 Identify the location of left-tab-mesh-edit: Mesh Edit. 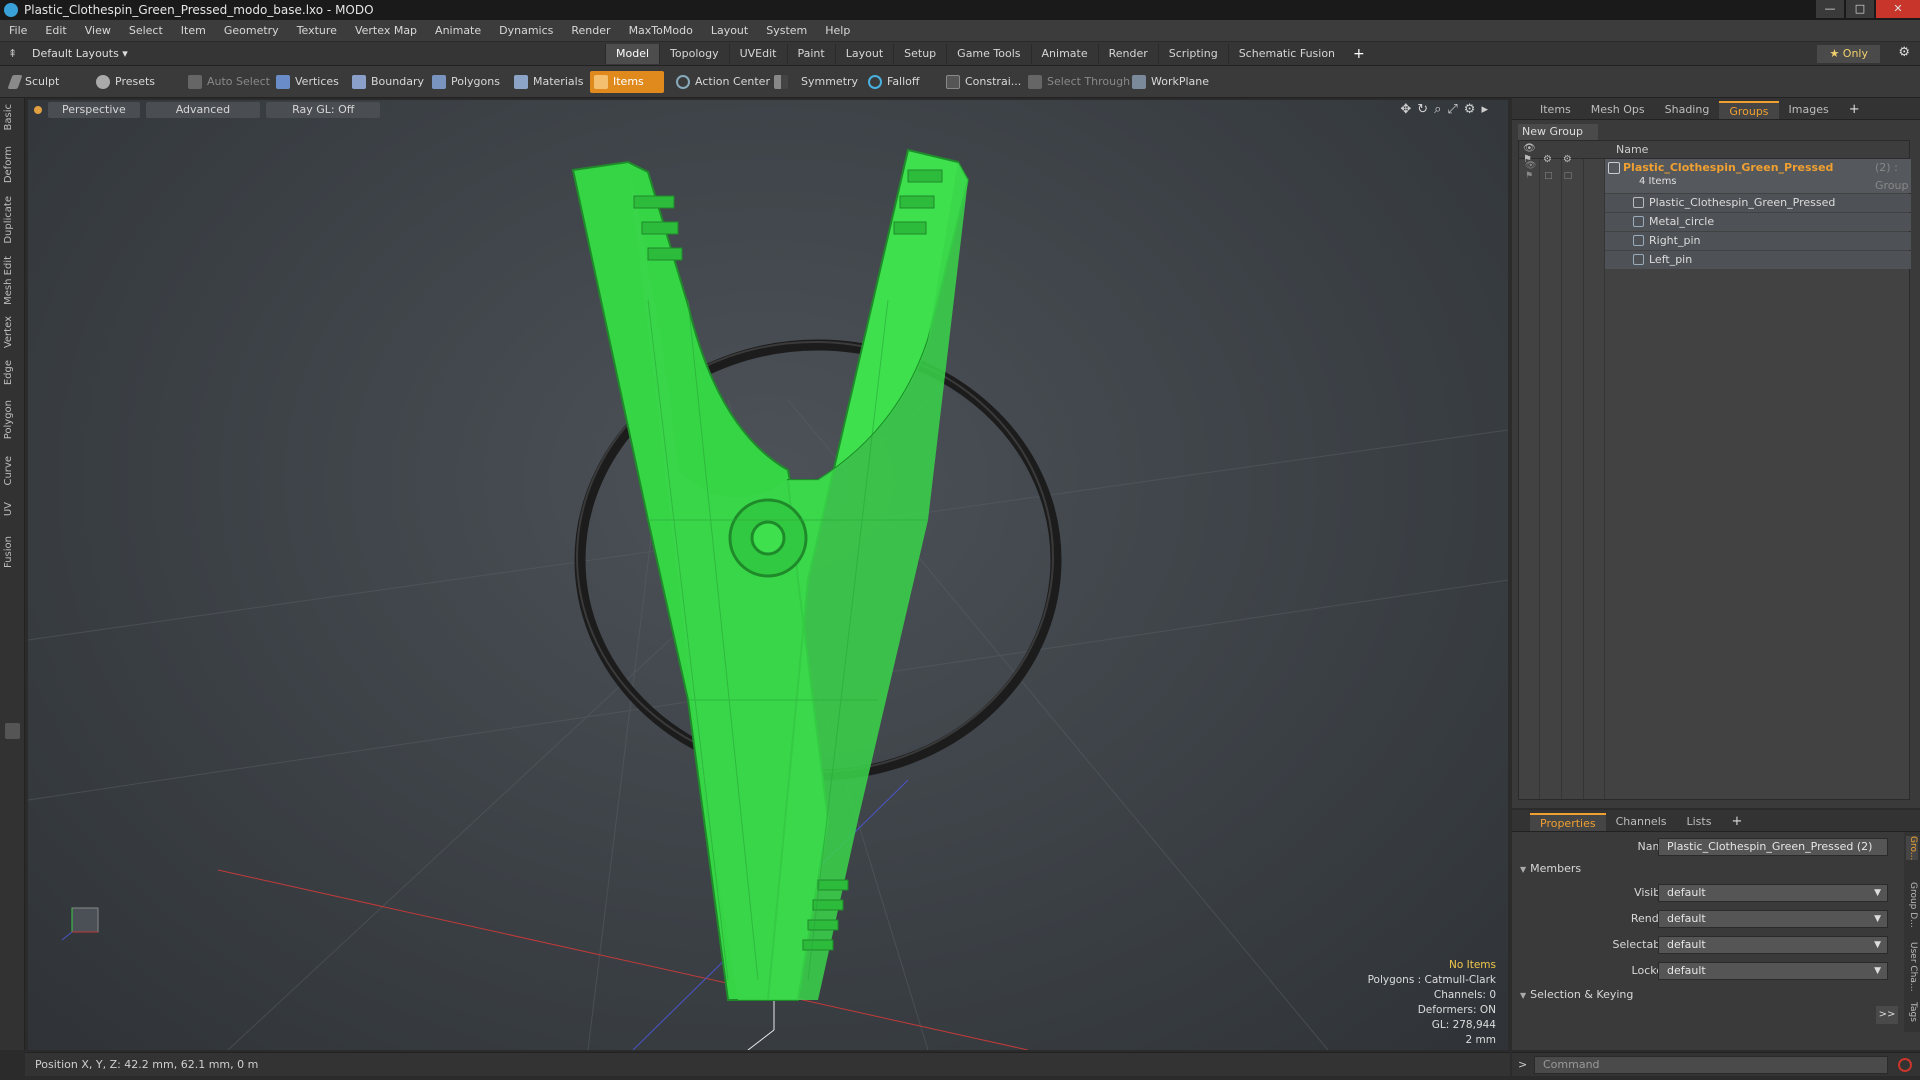
(12, 280).